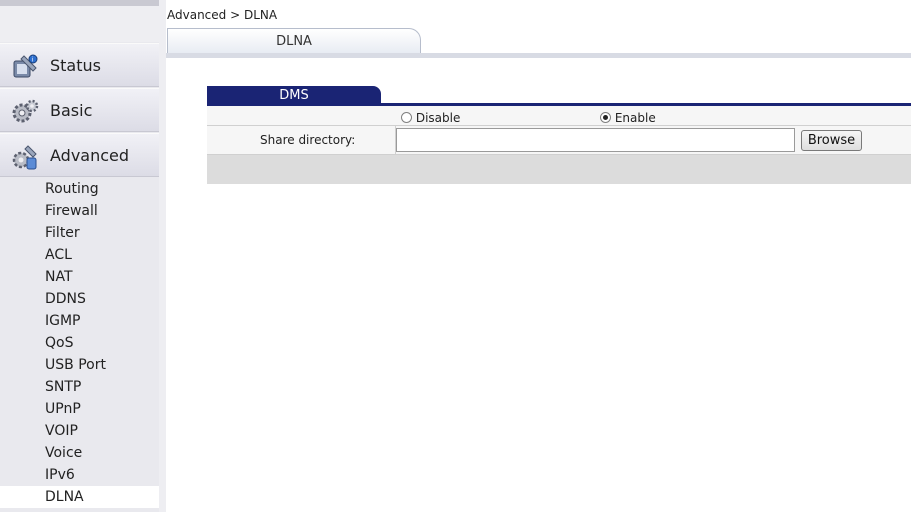 The width and height of the screenshot is (911, 512). What do you see at coordinates (79, 211) in the screenshot?
I see `submenu-item-firewall: Firewall` at bounding box center [79, 211].